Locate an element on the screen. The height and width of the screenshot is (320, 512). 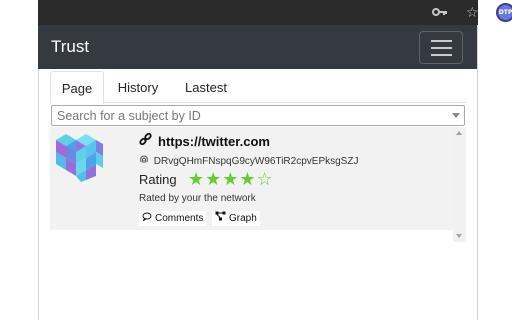
navbar: Trust is located at coordinates (257, 47).